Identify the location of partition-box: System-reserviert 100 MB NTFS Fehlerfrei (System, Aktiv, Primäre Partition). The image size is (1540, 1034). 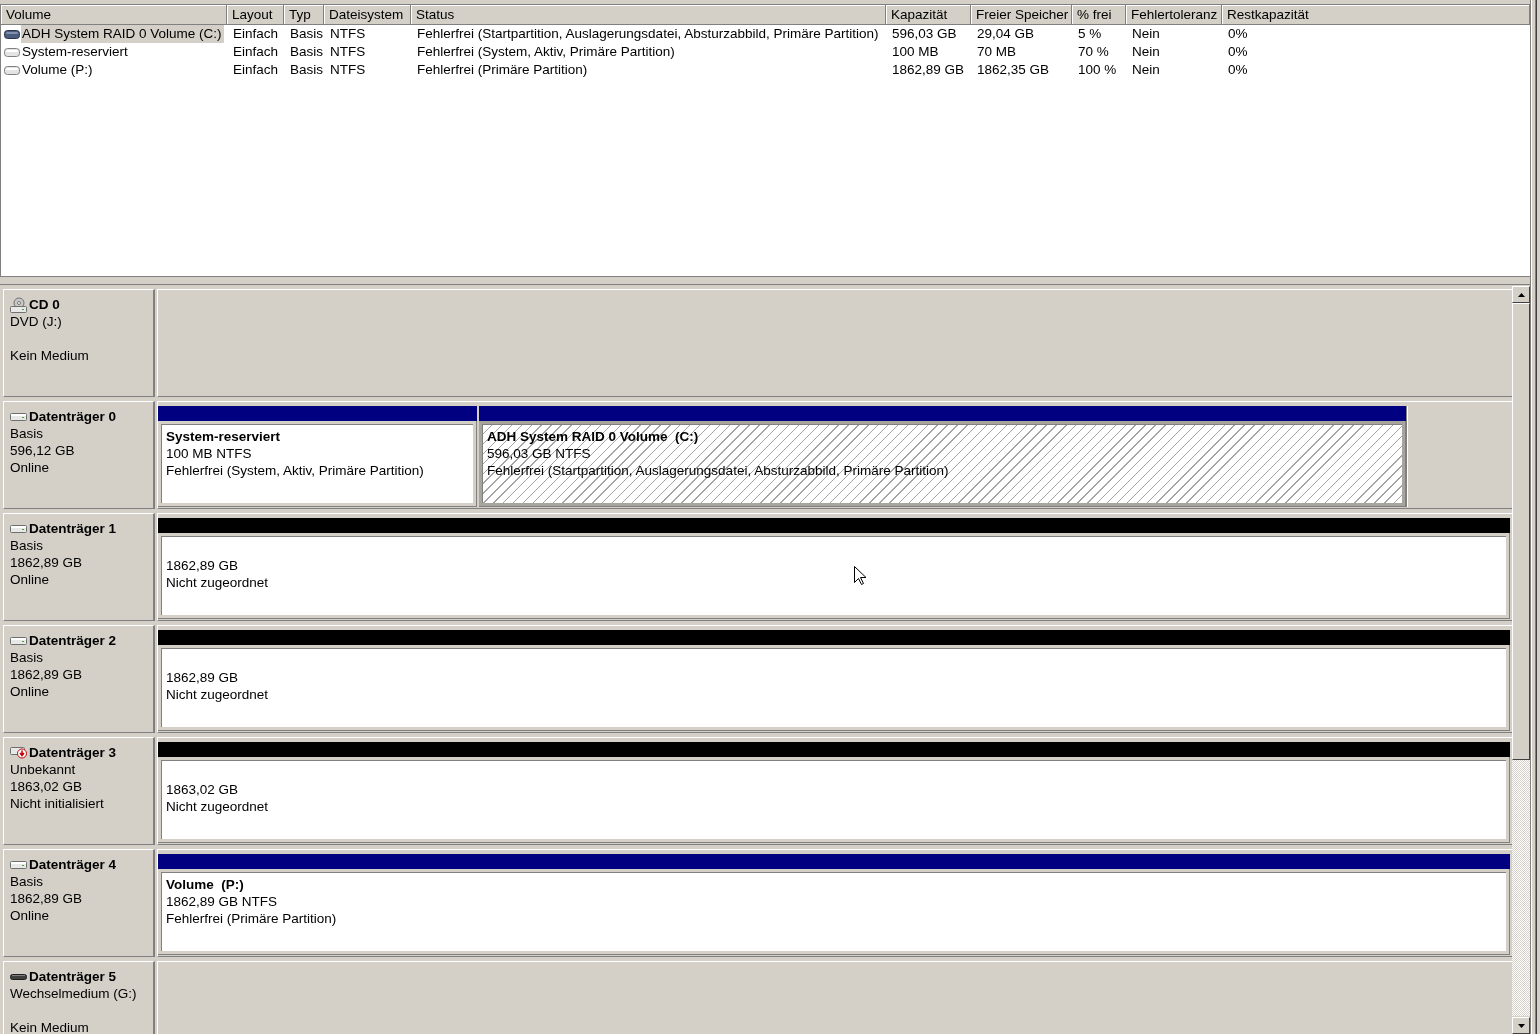
(317, 463).